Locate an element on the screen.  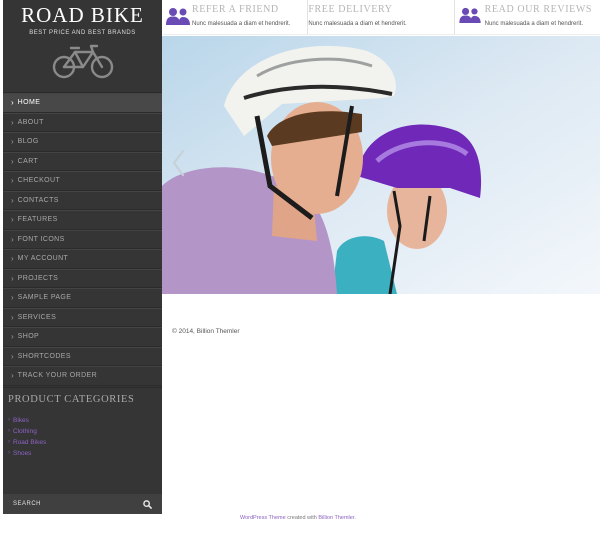
menu-item-about: › ABOUT is located at coordinates (82, 122).